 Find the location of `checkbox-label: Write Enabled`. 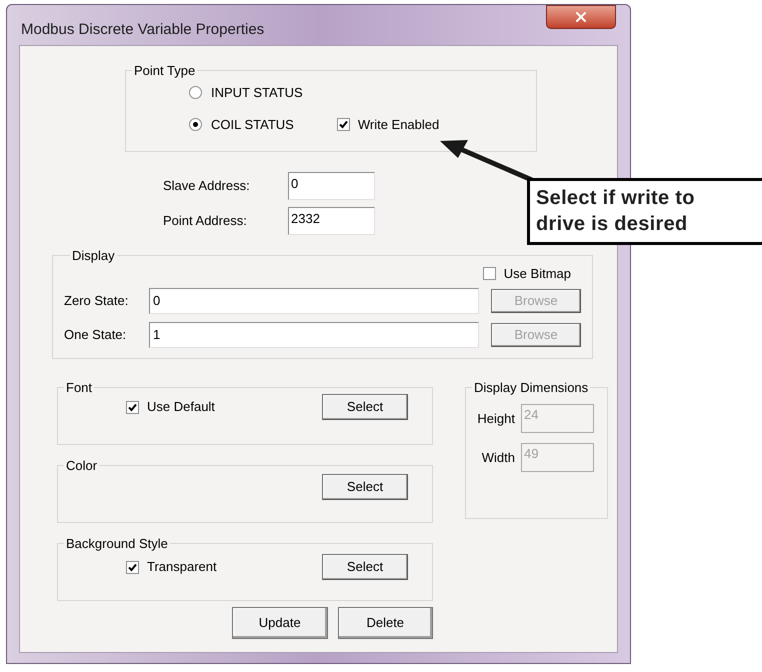

checkbox-label: Write Enabled is located at coordinates (399, 125).